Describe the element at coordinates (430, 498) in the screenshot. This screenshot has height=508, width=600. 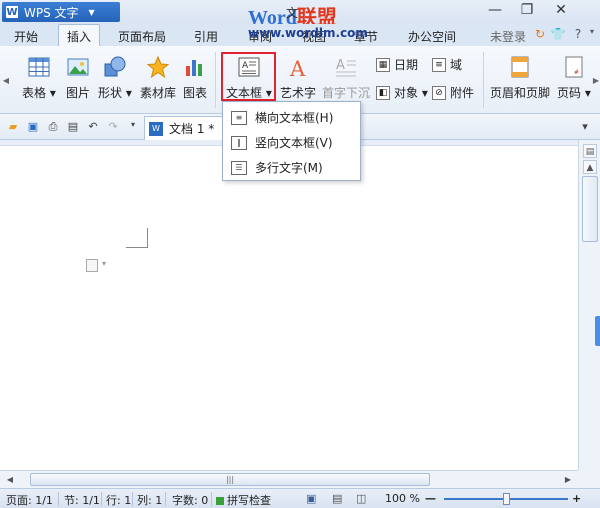
I see `zoom-out-icon: —` at that location.